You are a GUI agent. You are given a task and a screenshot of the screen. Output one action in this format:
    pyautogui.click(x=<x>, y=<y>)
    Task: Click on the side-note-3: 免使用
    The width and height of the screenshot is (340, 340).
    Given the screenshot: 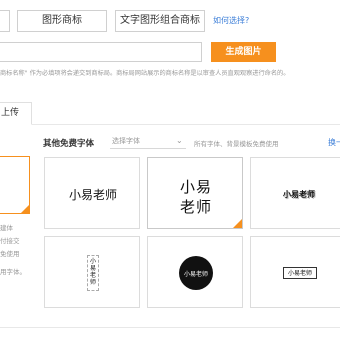 What is the action you would take?
    pyautogui.click(x=10, y=254)
    